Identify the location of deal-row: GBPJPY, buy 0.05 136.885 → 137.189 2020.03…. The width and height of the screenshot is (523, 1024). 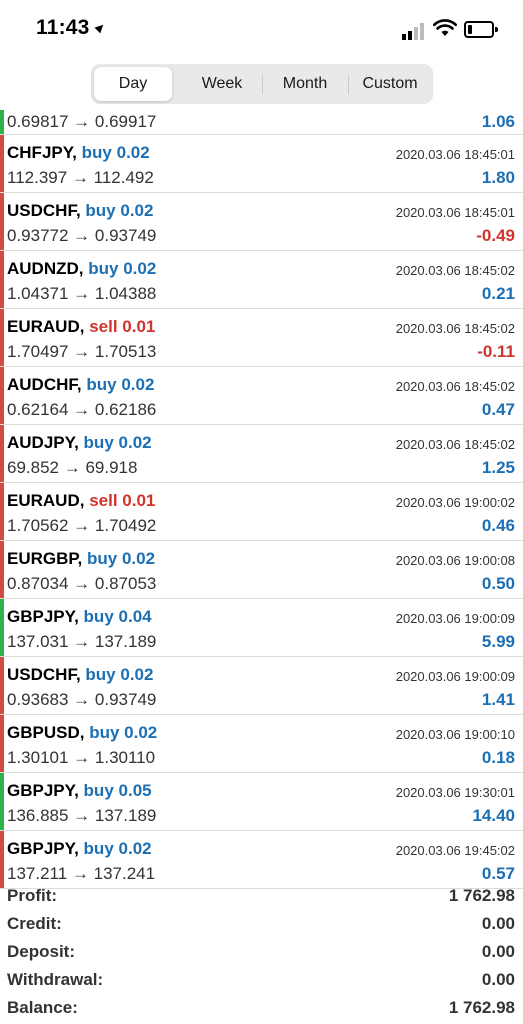
(261, 802).